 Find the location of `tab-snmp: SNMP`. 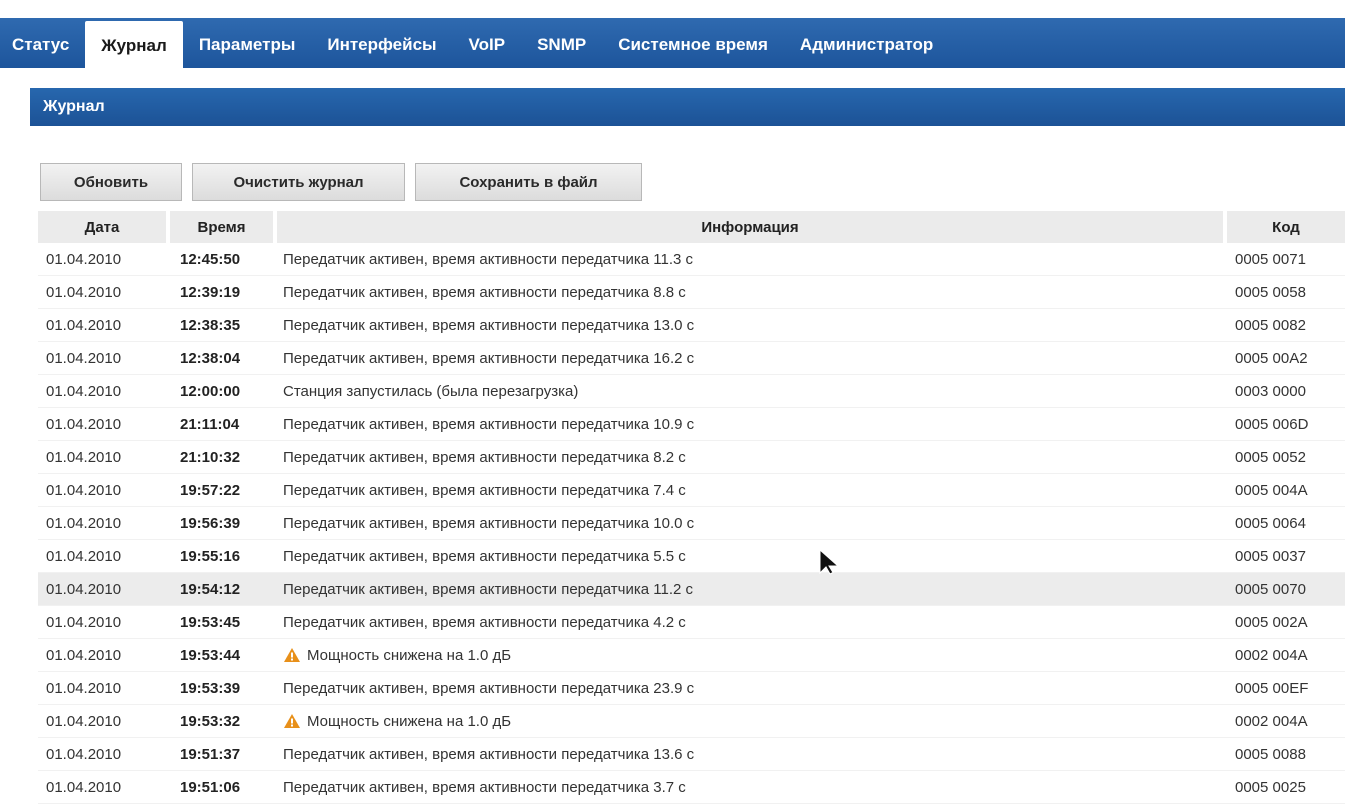

tab-snmp: SNMP is located at coordinates (561, 43).